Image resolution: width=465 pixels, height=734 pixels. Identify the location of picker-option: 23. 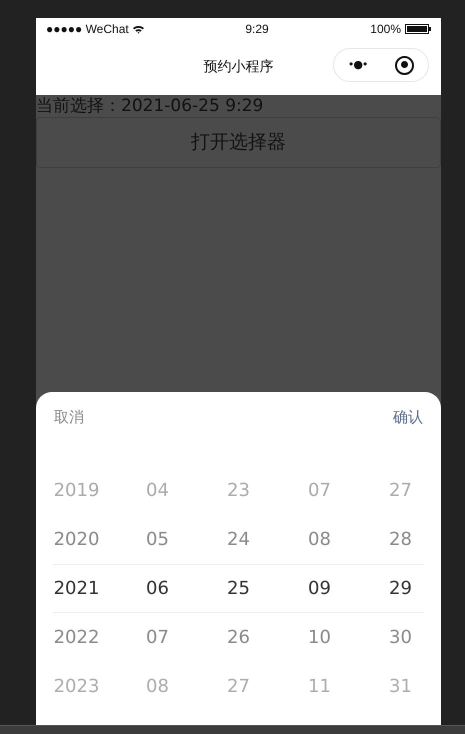
(238, 490).